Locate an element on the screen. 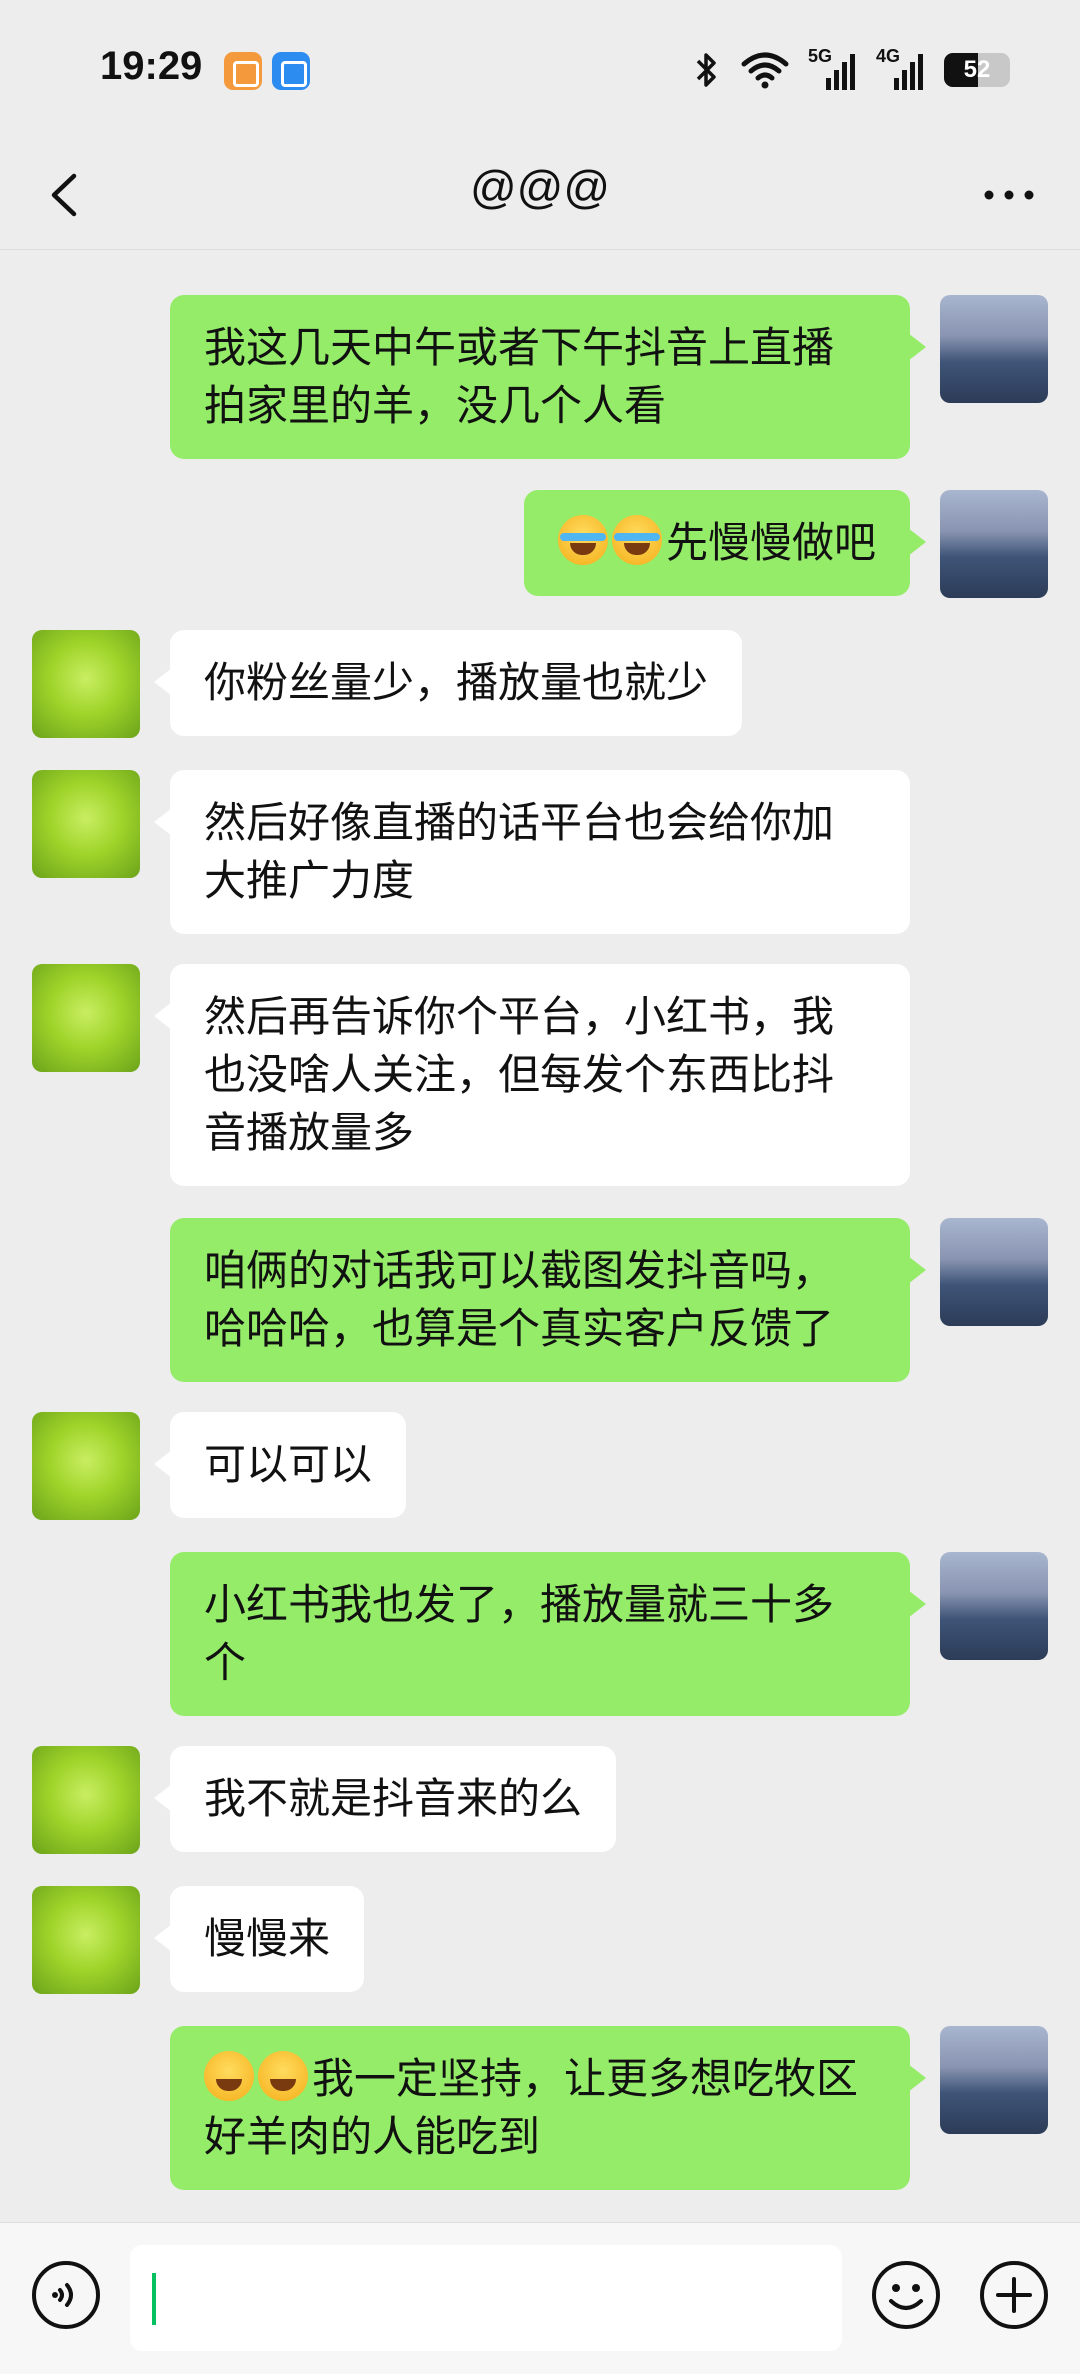 This screenshot has height=2374, width=1080. message-input is located at coordinates (486, 2298).